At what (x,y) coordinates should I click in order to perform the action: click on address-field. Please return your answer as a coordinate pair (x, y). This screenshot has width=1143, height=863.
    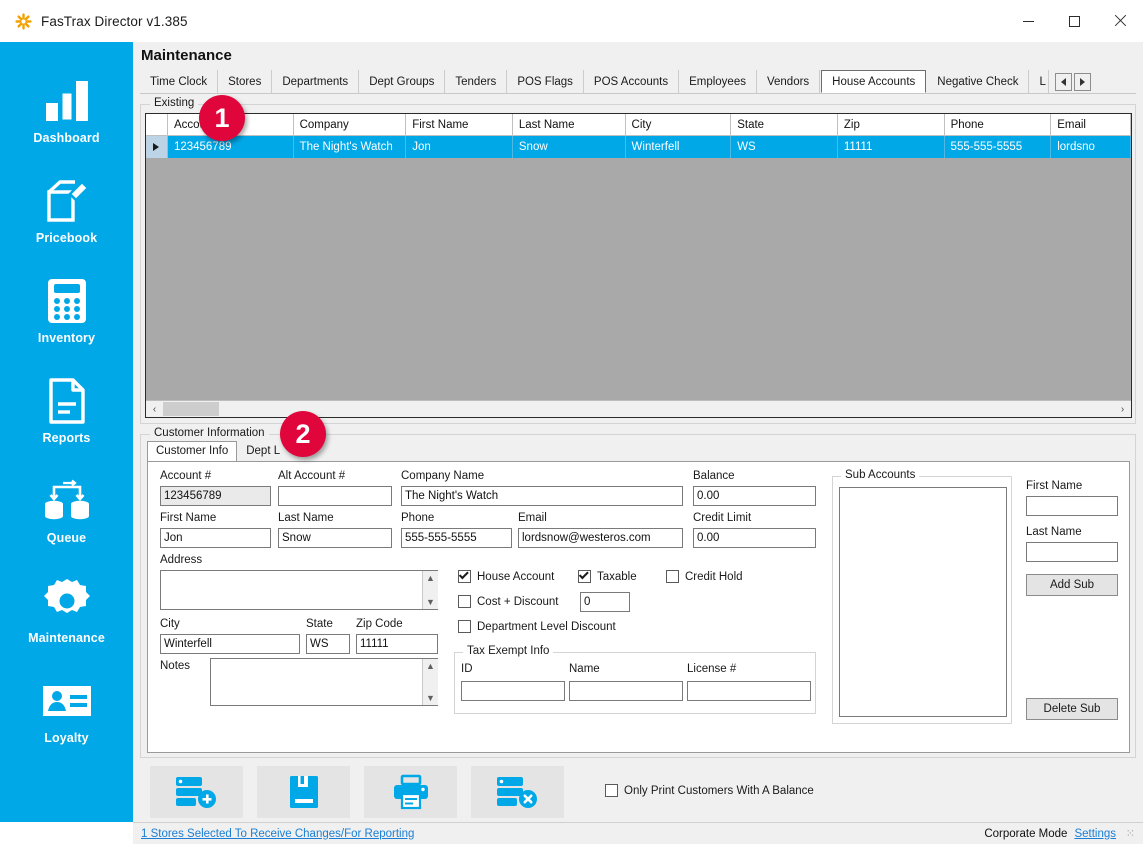
    Looking at the image, I should click on (299, 590).